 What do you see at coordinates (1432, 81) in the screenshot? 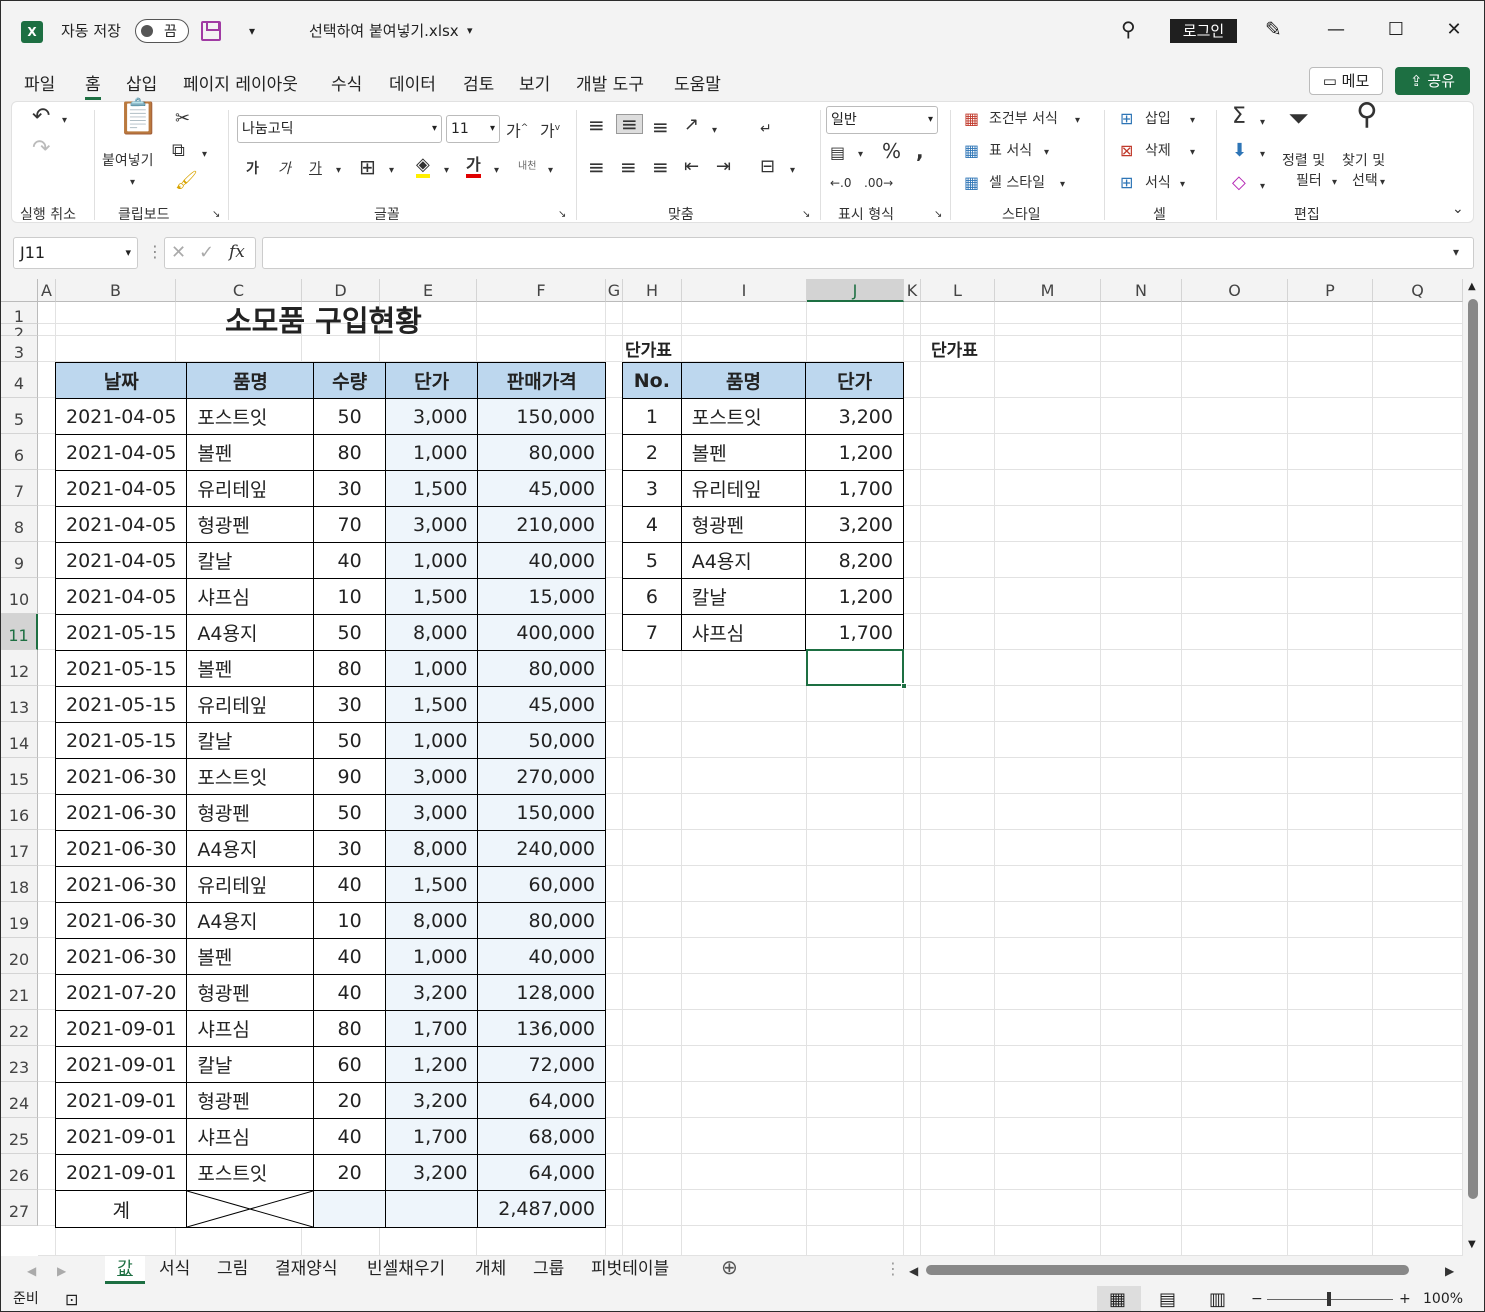
I see `share-button: ⇪ 공유` at bounding box center [1432, 81].